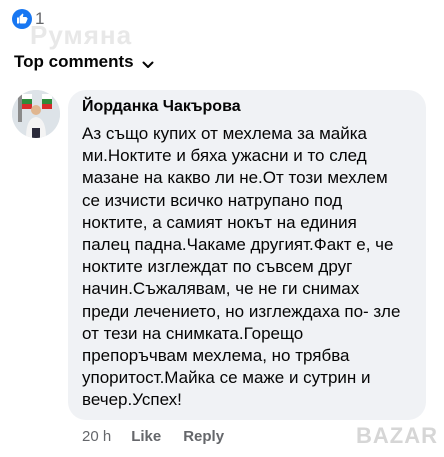 The height and width of the screenshot is (457, 444). What do you see at coordinates (164, 436) in the screenshot?
I see `comment-actions: 20 h Like Reply` at bounding box center [164, 436].